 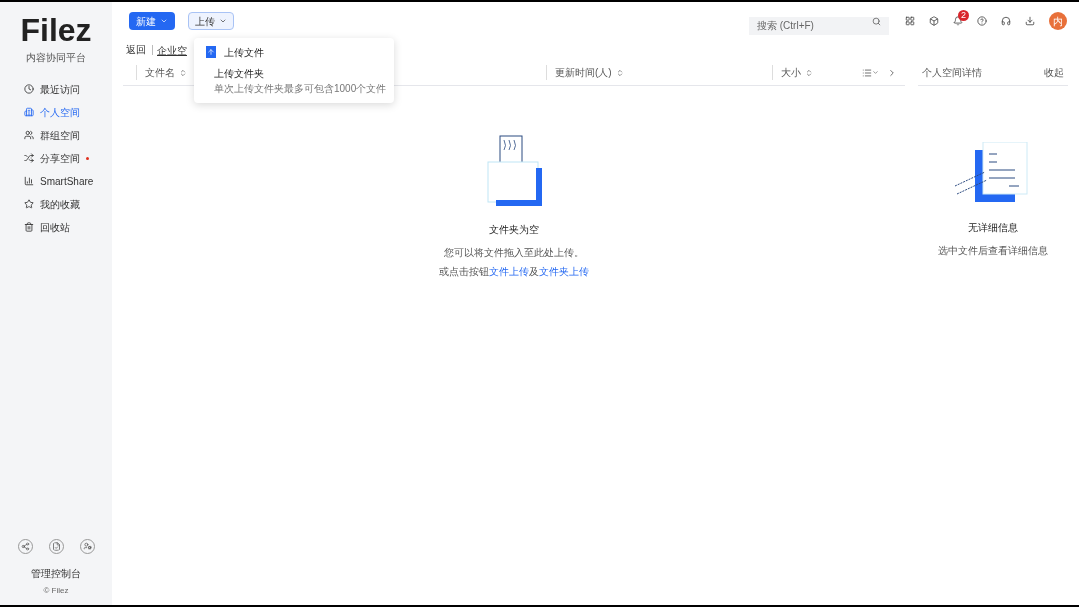 What do you see at coordinates (1006, 21) in the screenshot?
I see `headphones-icon` at bounding box center [1006, 21].